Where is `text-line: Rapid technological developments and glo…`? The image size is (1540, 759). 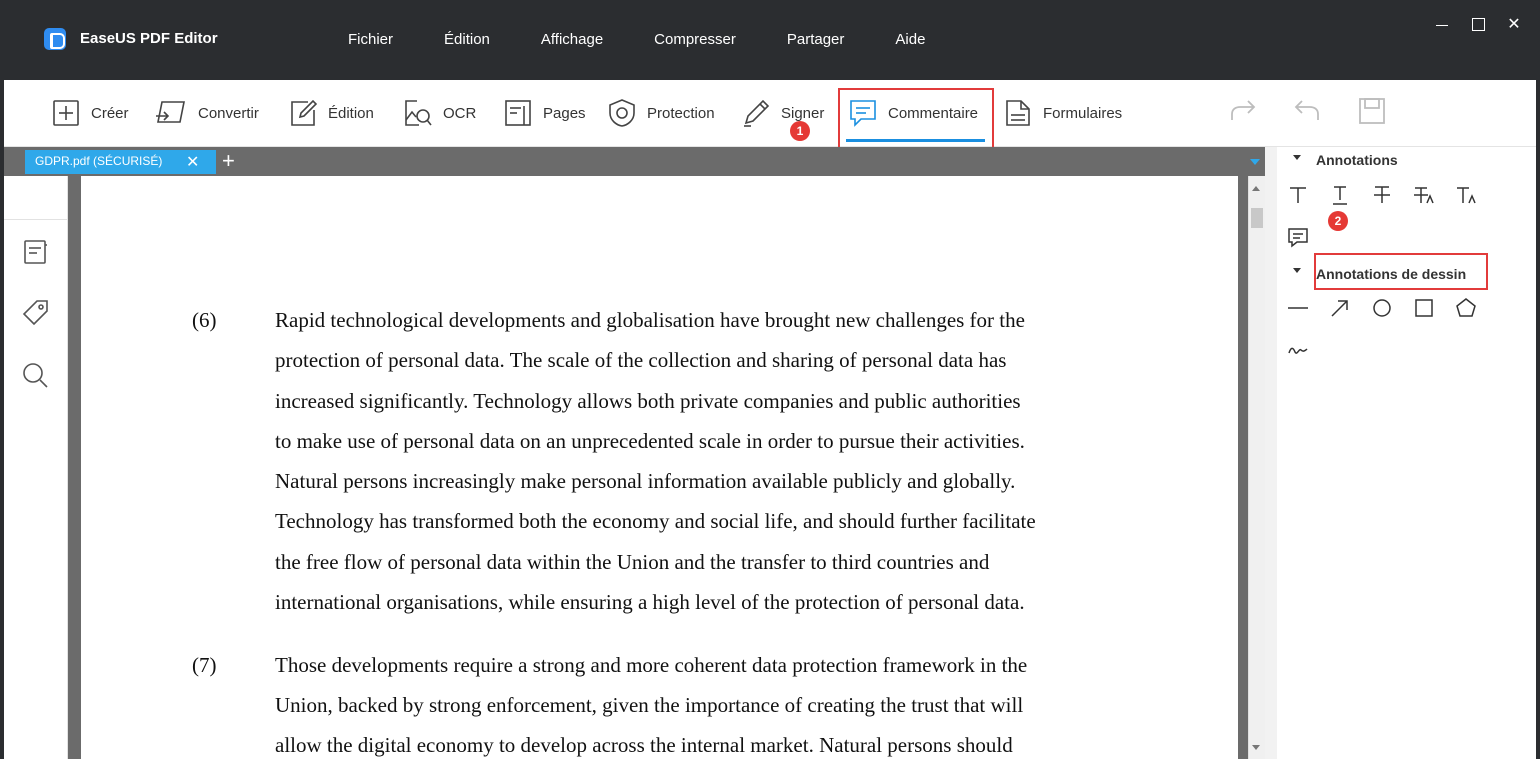 text-line: Rapid technological developments and glo… is located at coordinates (650, 320).